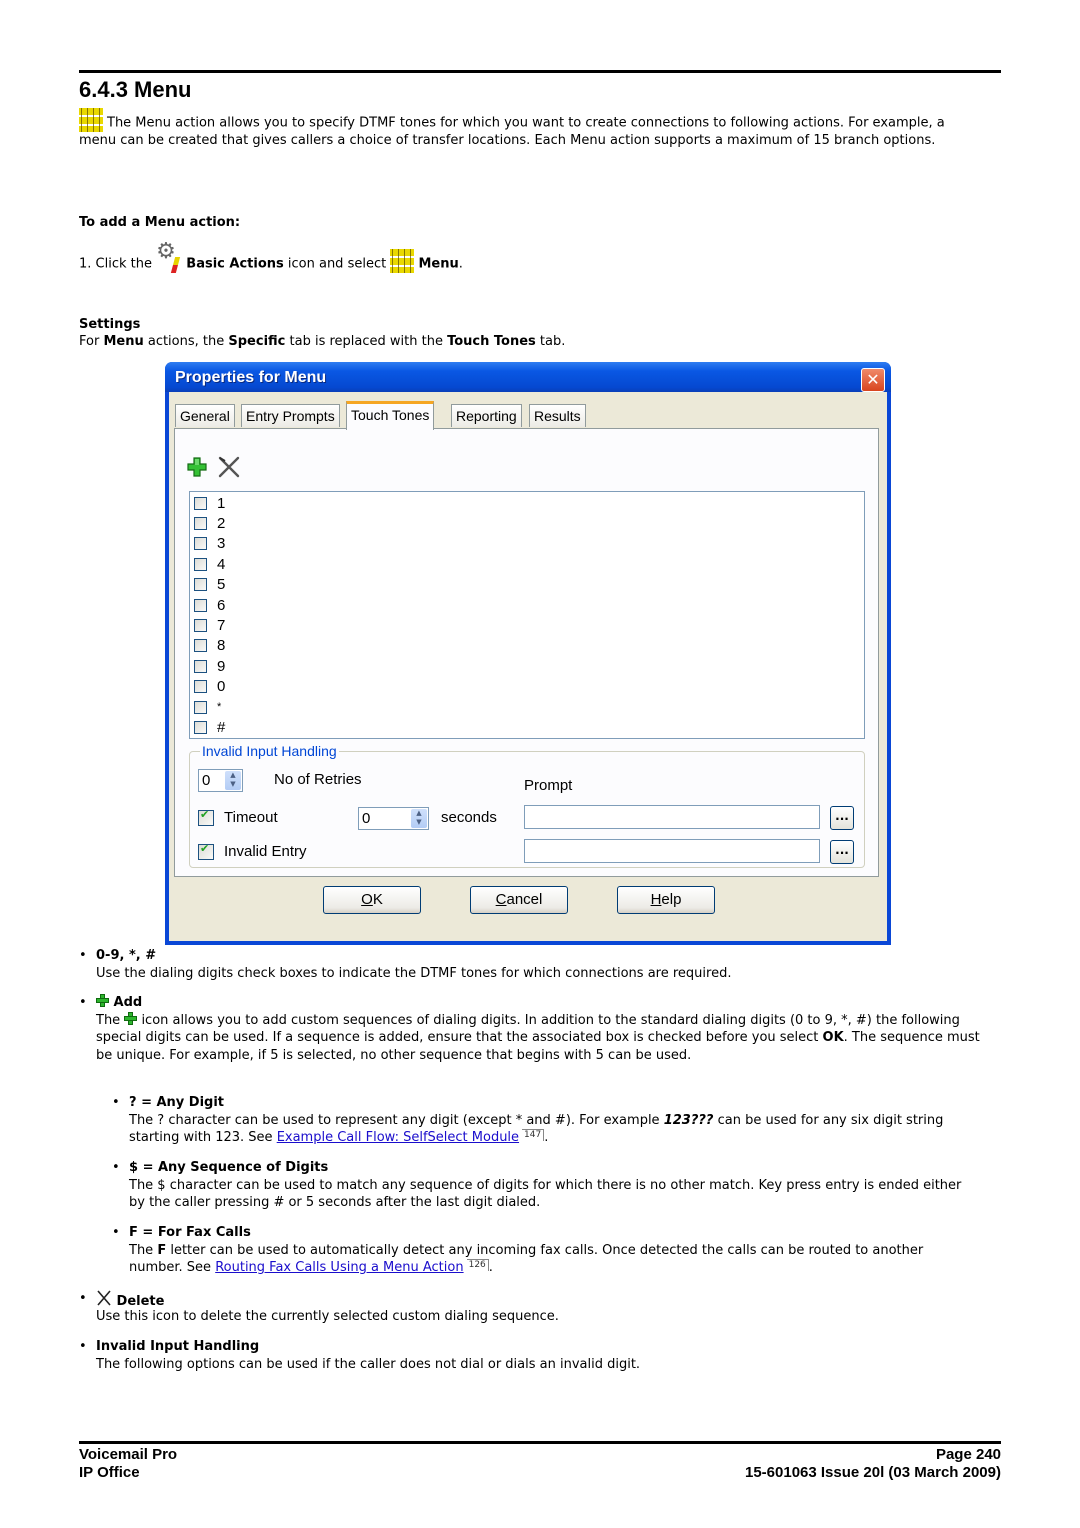 This screenshot has width=1080, height=1528. Describe the element at coordinates (872, 1472) in the screenshot. I see `footer-document-id: 15-601063 Issue 20l (03 March 2009)` at that location.